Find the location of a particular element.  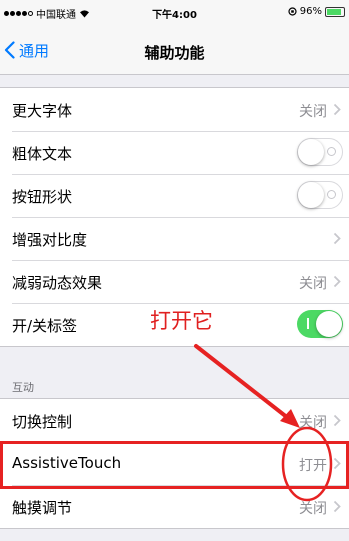

row-touch-accommodations: 触摸调节 关闭 is located at coordinates (174, 506).